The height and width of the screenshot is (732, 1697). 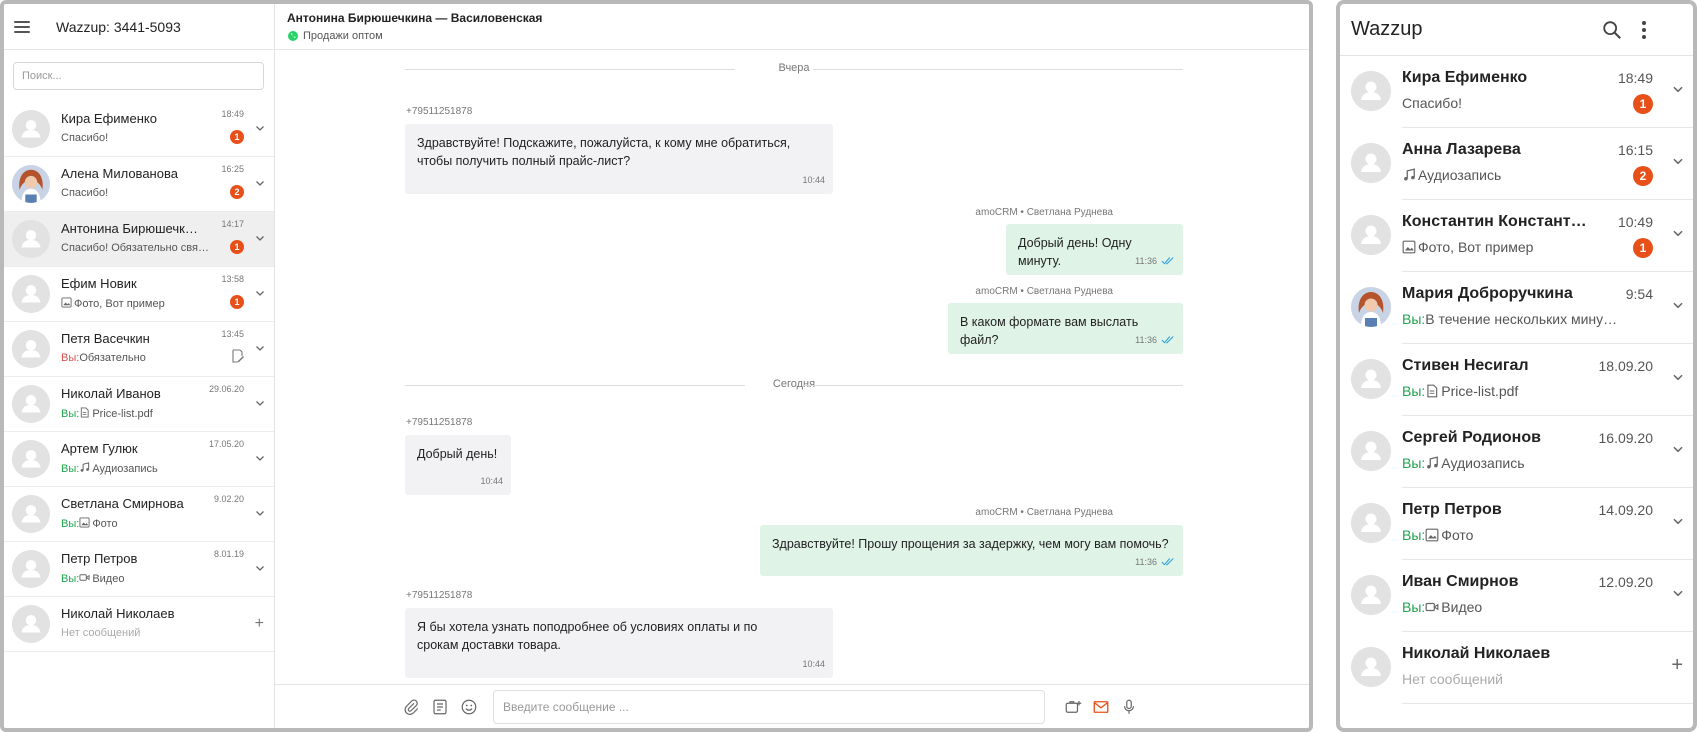 I want to click on chat-item: Артем Гулюк 17.05.20 Вы: Аудиозапись, so click(x=139, y=459).